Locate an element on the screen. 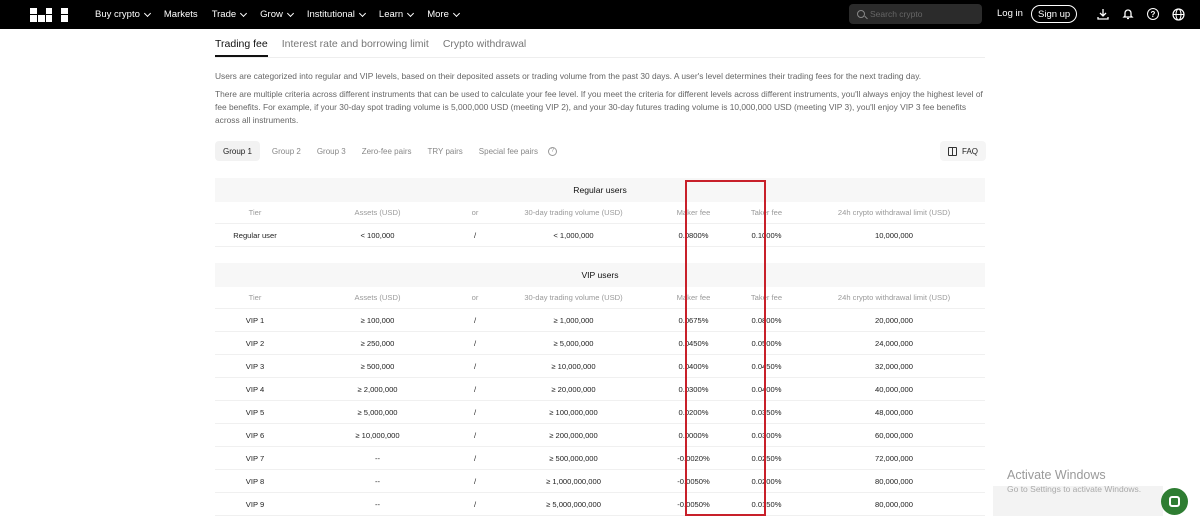 Image resolution: width=1200 pixels, height=527 pixels. login-link: Log in is located at coordinates (1010, 13).